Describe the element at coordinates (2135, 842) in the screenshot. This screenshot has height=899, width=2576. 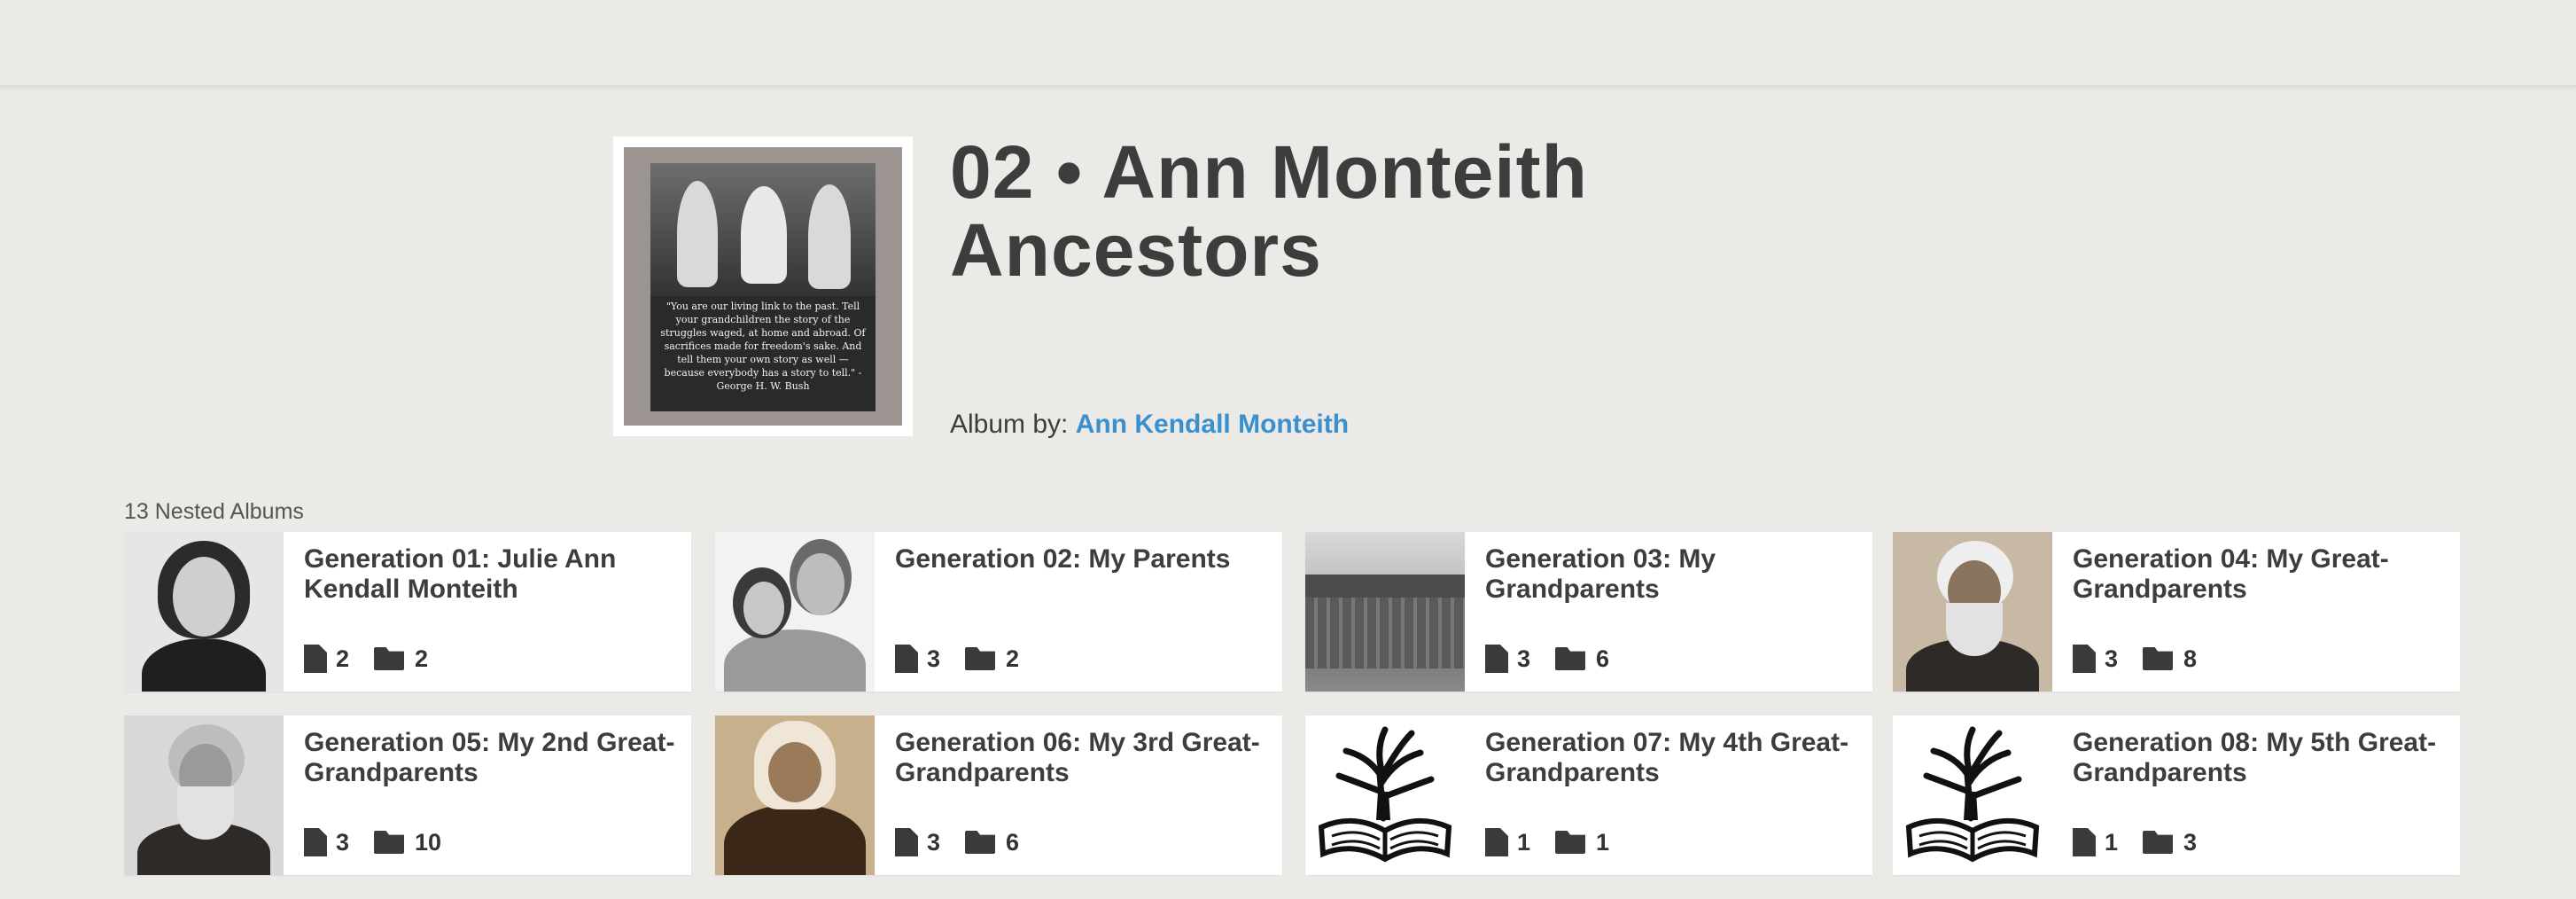
I see `album-card-stats: 1 3` at that location.